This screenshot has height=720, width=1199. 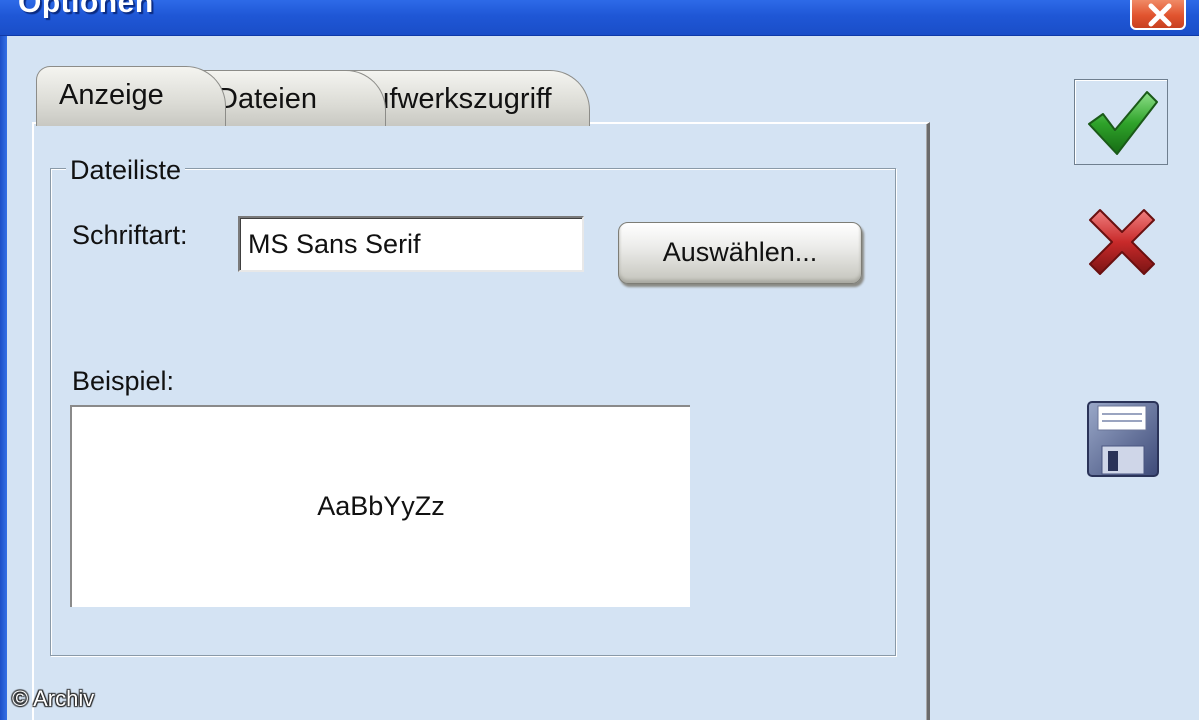 I want to click on copyright-watermark: © Archiv, so click(x=53, y=698).